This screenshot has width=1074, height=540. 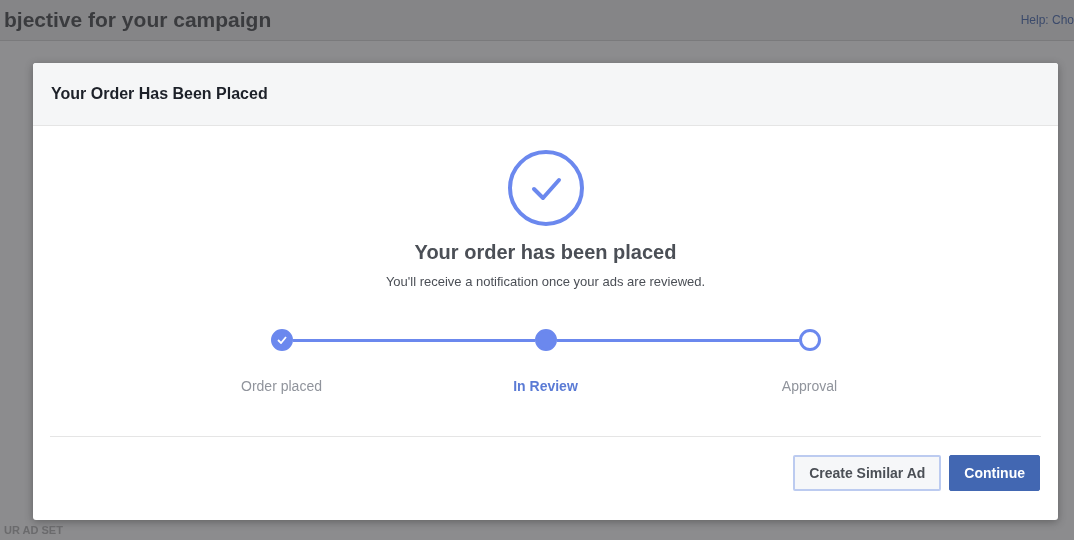 I want to click on page-title: bjective for your campaign, so click(x=138, y=20).